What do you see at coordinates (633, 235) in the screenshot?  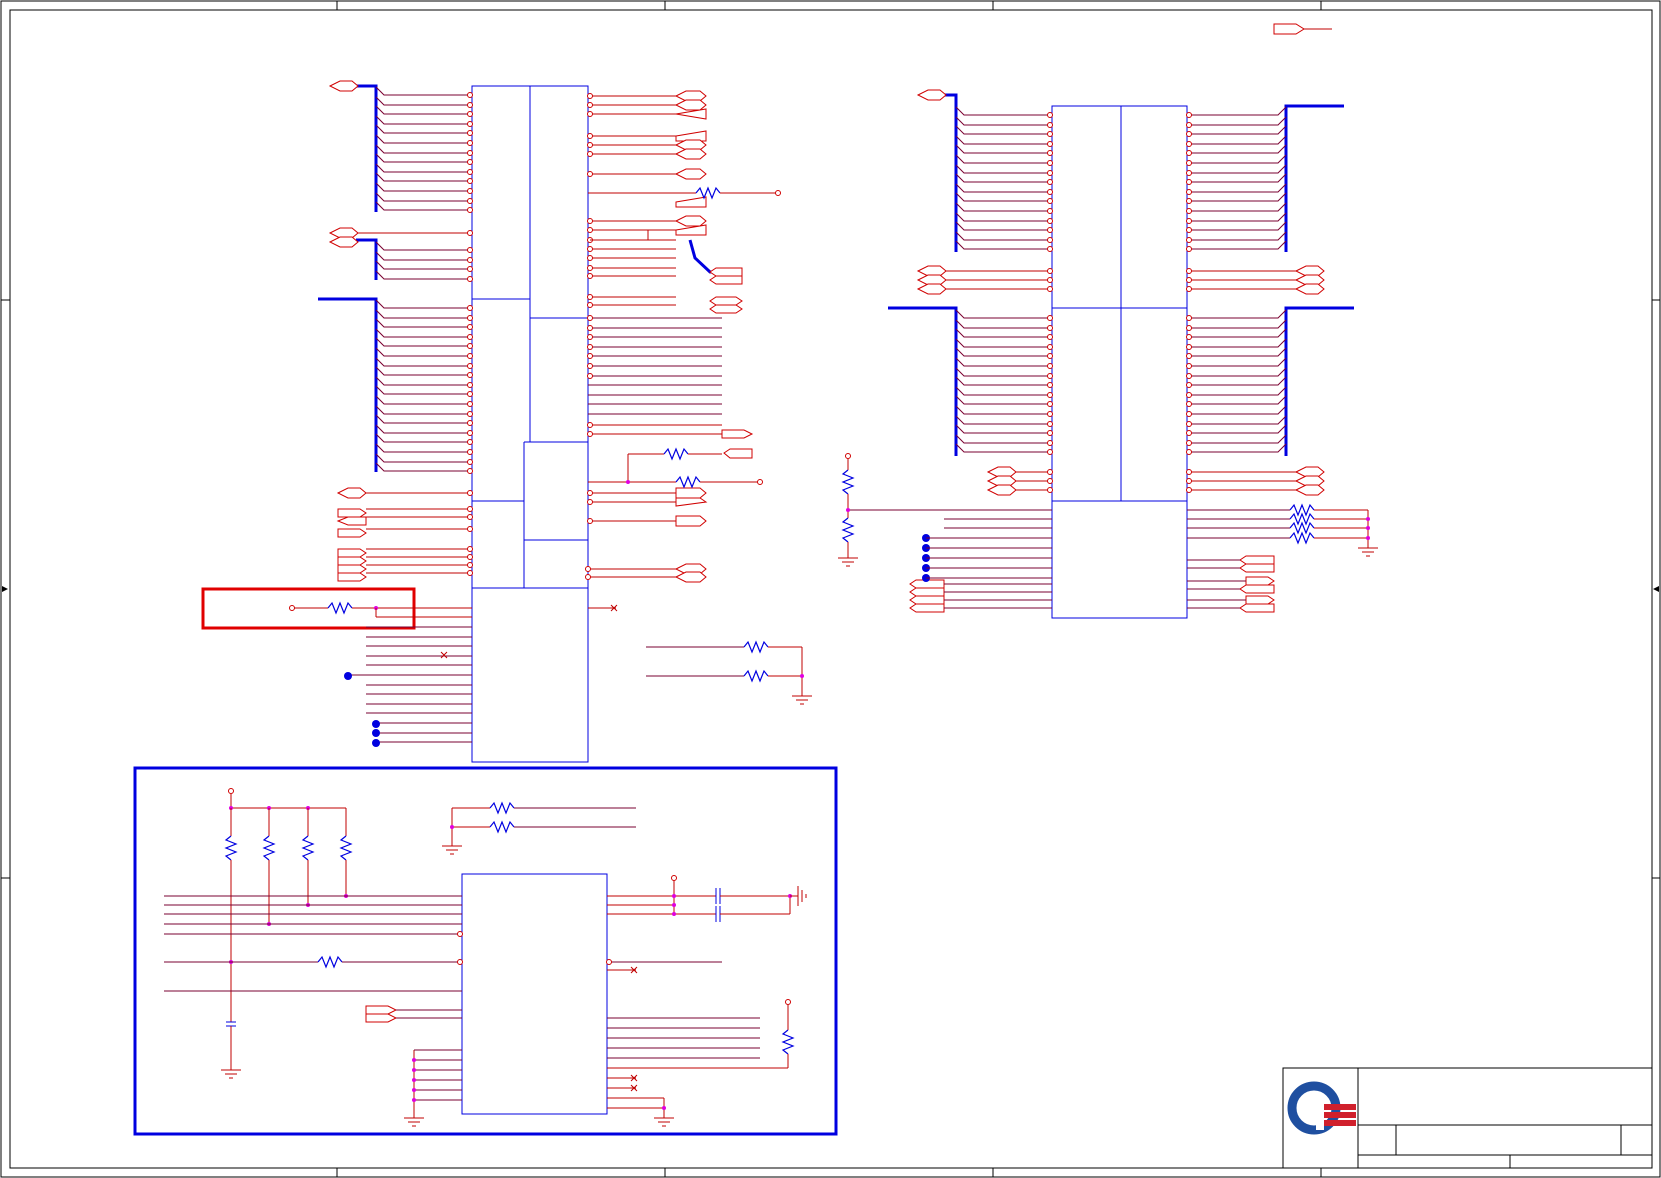 I see `net-wire` at bounding box center [633, 235].